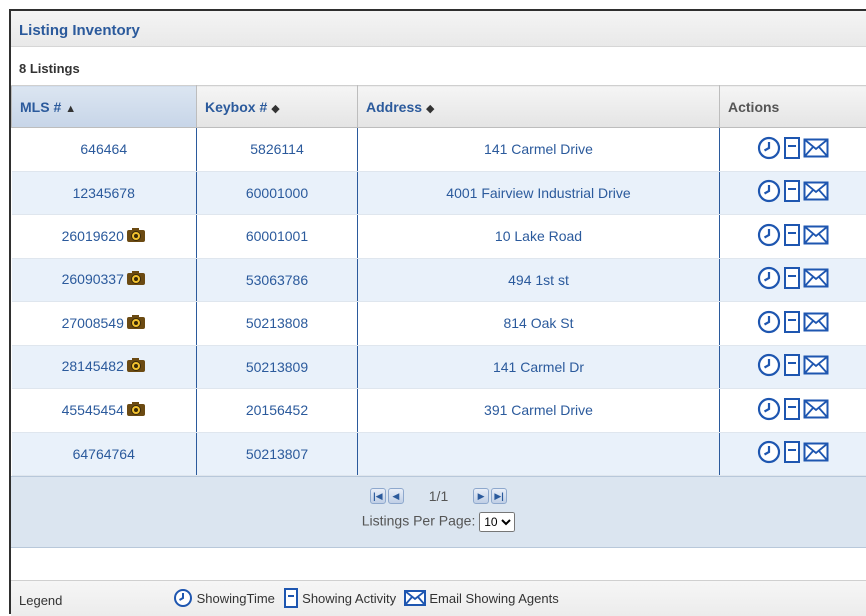  What do you see at coordinates (104, 107) in the screenshot?
I see `column-header-mls: MLS #▲` at bounding box center [104, 107].